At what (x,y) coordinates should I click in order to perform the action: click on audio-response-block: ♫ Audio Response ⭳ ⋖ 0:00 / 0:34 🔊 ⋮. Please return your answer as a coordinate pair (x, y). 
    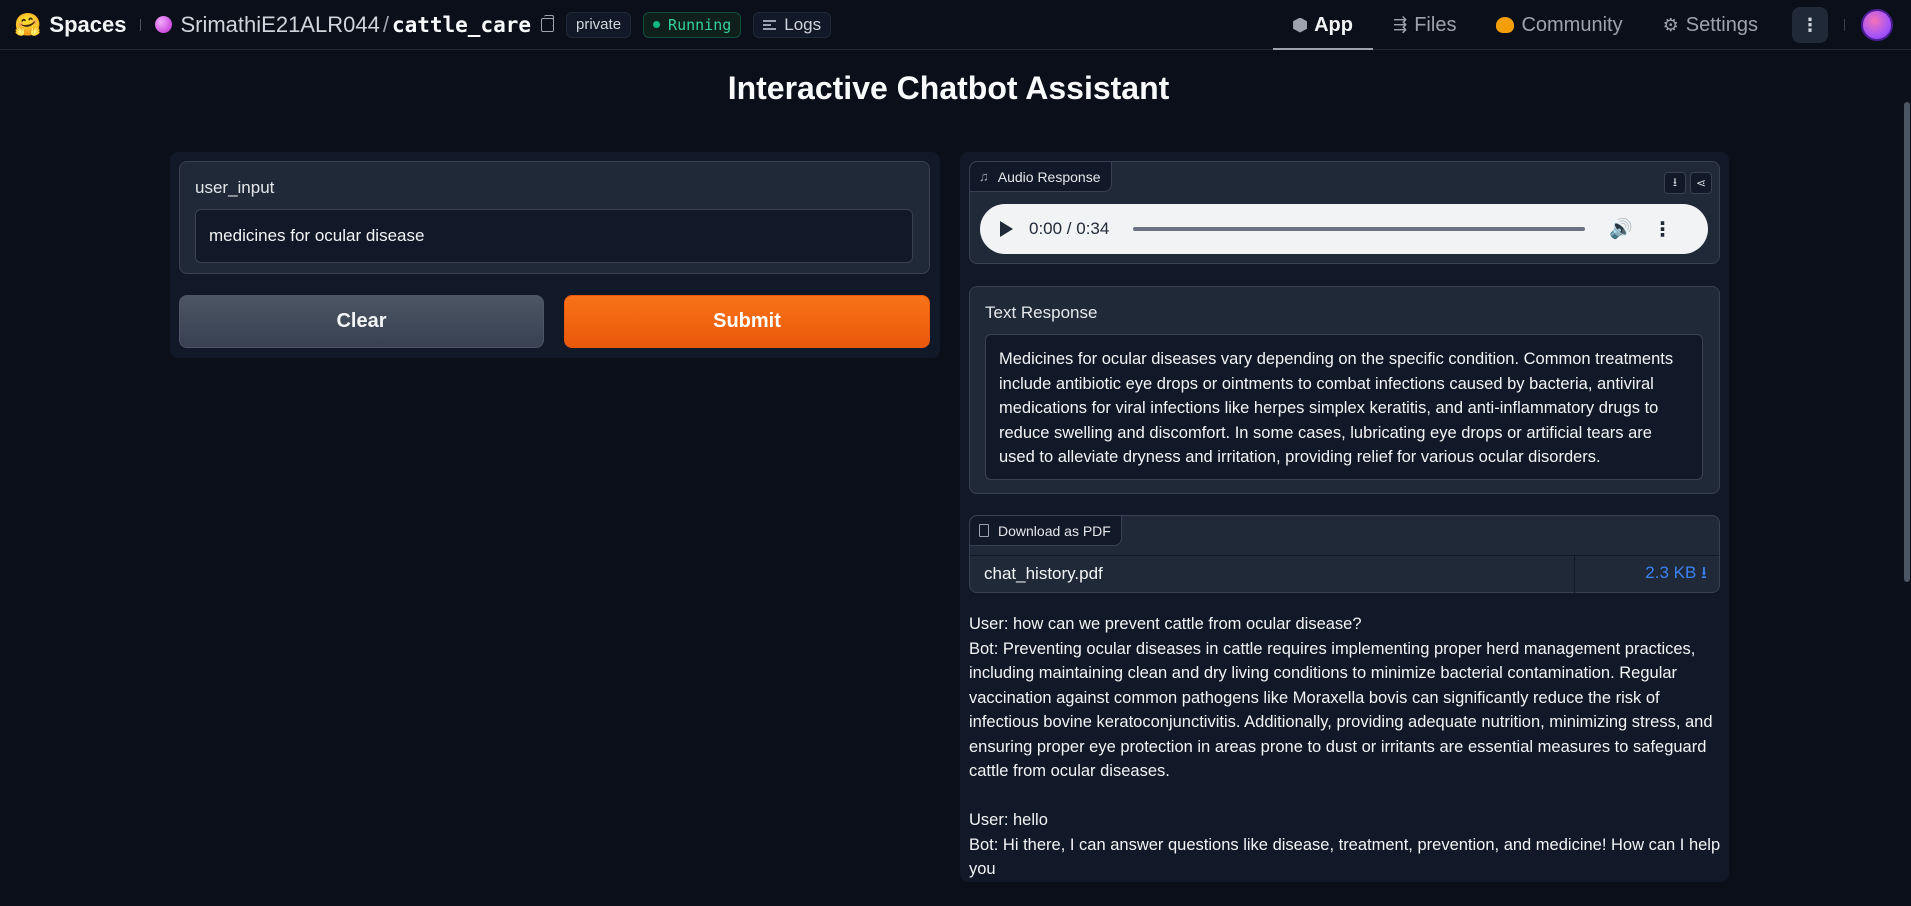
    Looking at the image, I should click on (1344, 212).